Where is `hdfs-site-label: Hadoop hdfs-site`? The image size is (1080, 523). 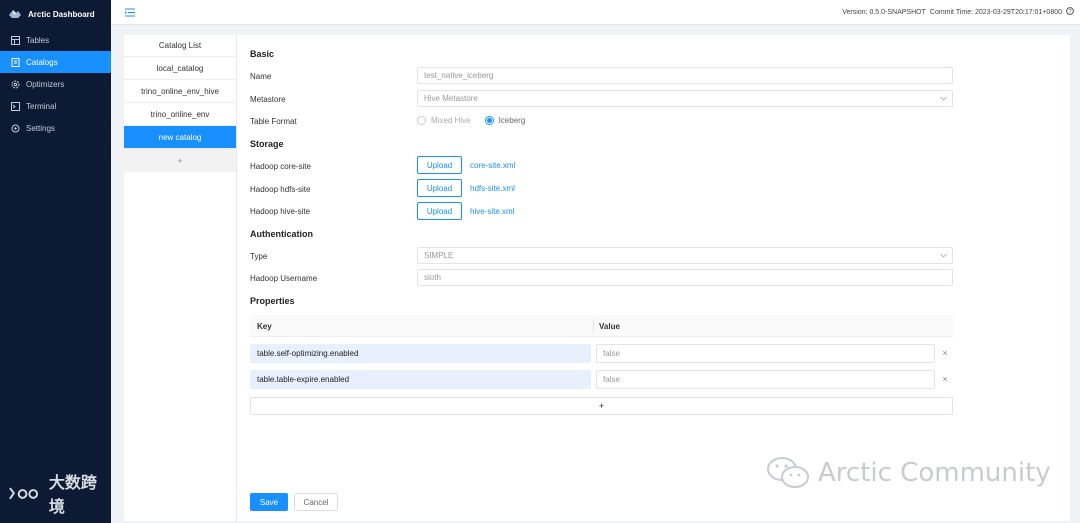
hdfs-site-label: Hadoop hdfs-site is located at coordinates (280, 189).